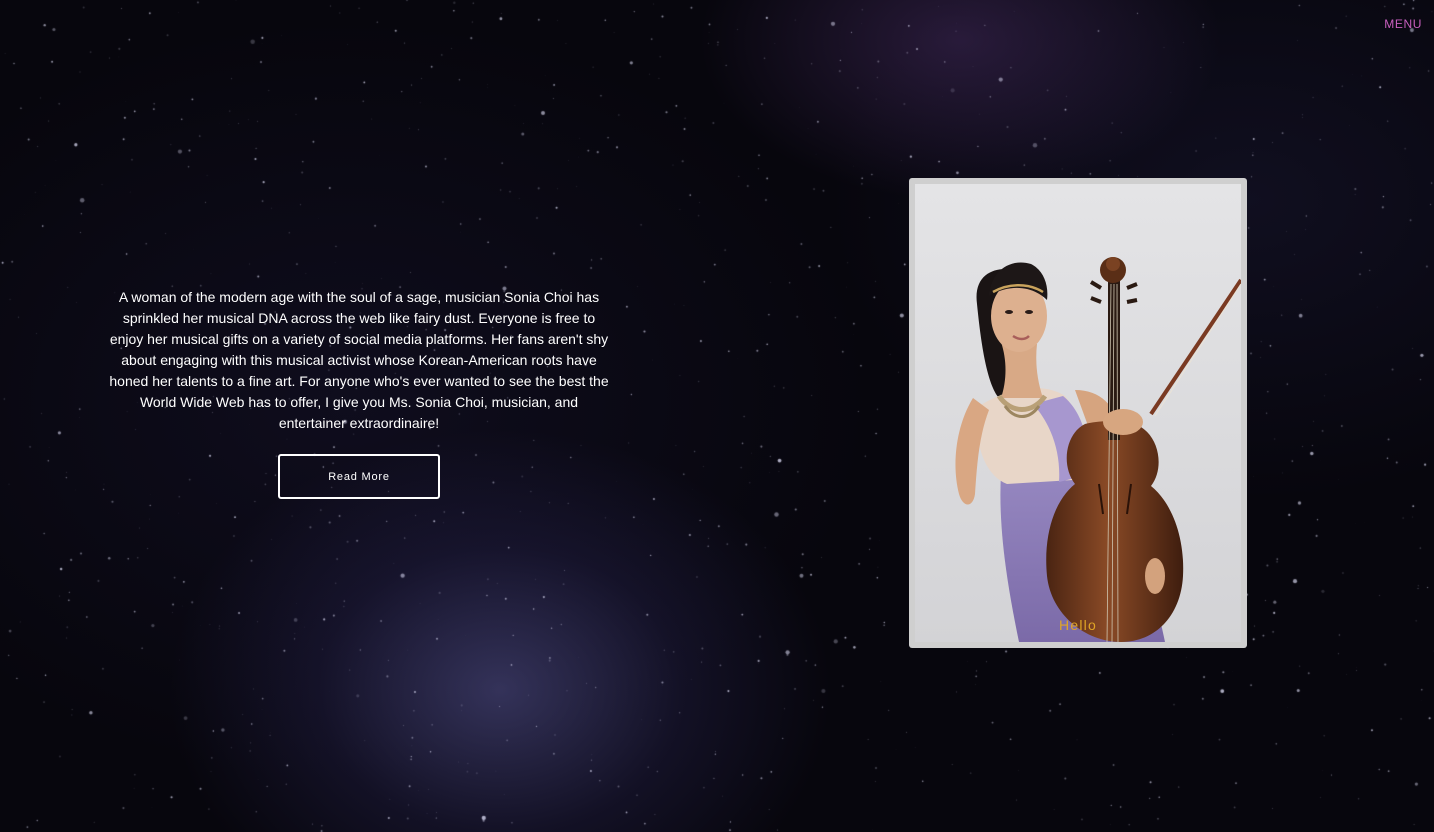  What do you see at coordinates (1403, 24) in the screenshot?
I see `menu-button: MENU` at bounding box center [1403, 24].